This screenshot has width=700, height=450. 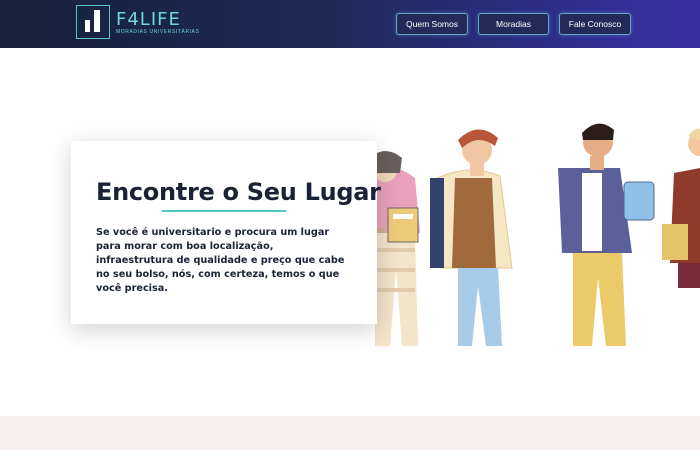 I want to click on logo-icon, so click(x=93, y=22).